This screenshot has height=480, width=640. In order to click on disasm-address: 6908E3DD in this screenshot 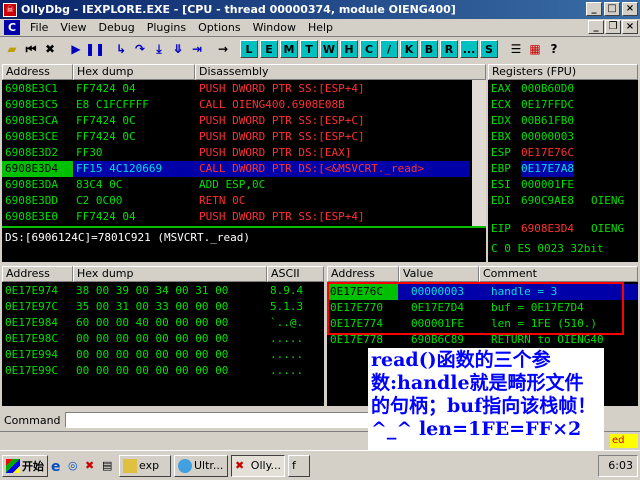, I will do `click(31, 201)`.